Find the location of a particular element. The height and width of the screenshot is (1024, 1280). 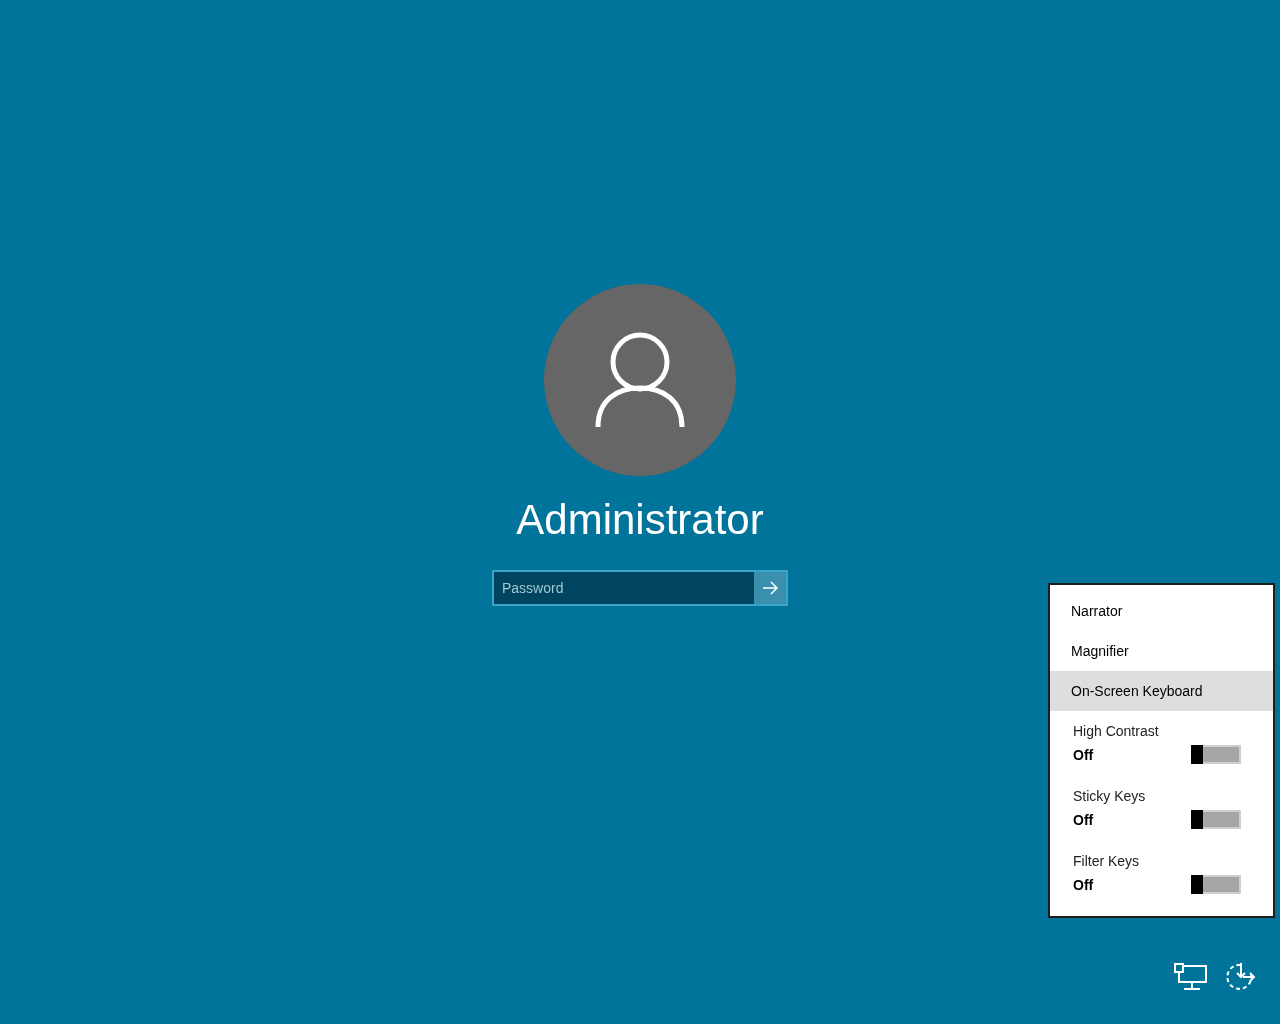

ease-of-access-button is located at coordinates (1241, 977).